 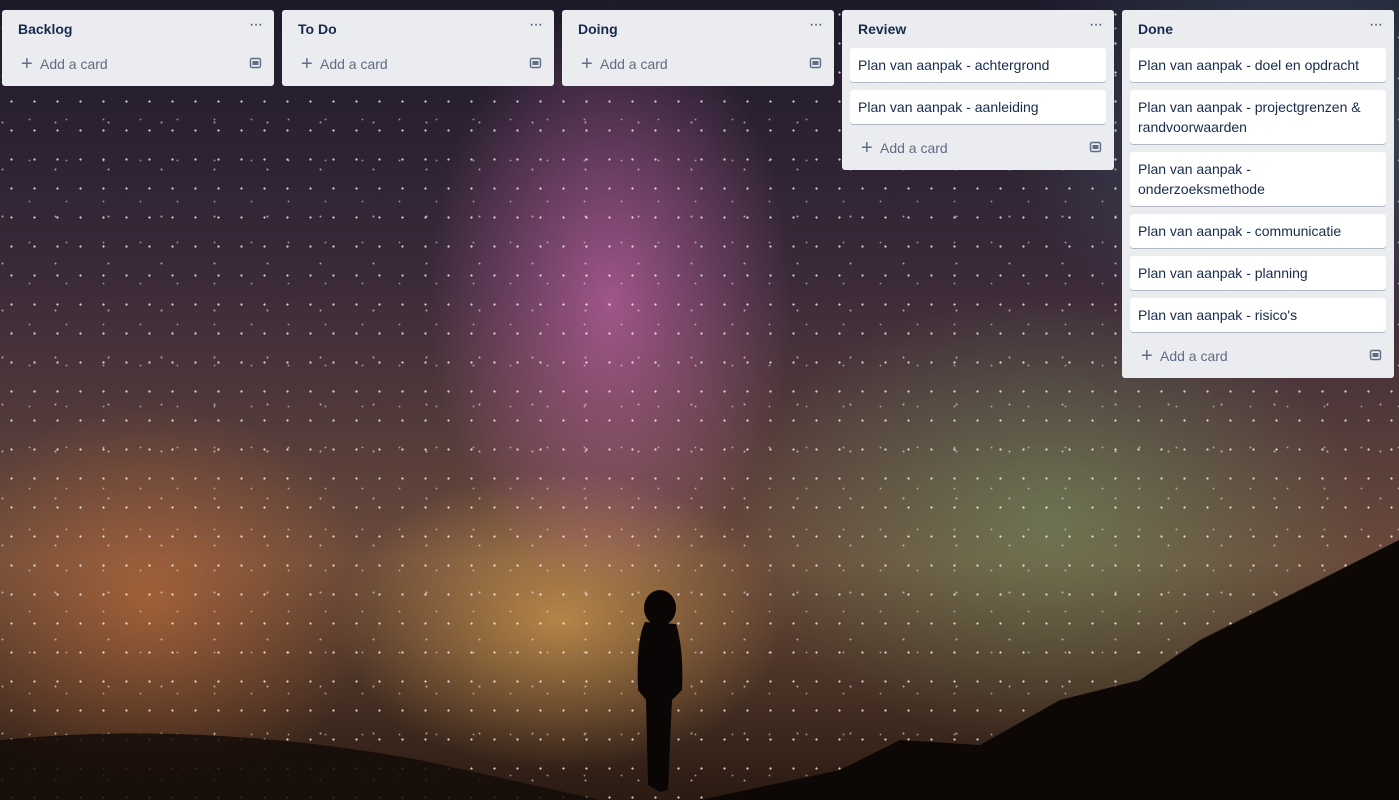 I want to click on list-header: Doing ···, so click(x=698, y=29).